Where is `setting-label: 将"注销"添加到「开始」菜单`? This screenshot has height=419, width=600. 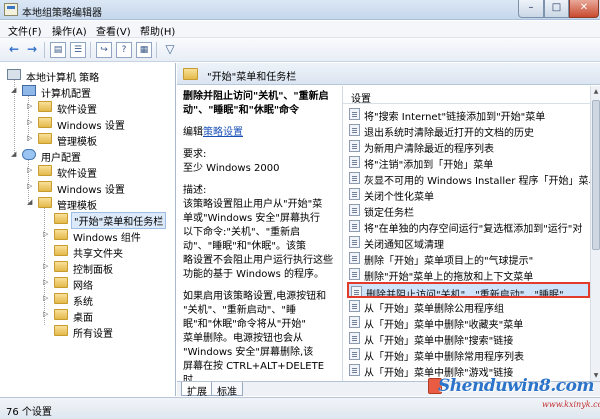
setting-label: 将"注销"添加到「开始」菜单 is located at coordinates (429, 165).